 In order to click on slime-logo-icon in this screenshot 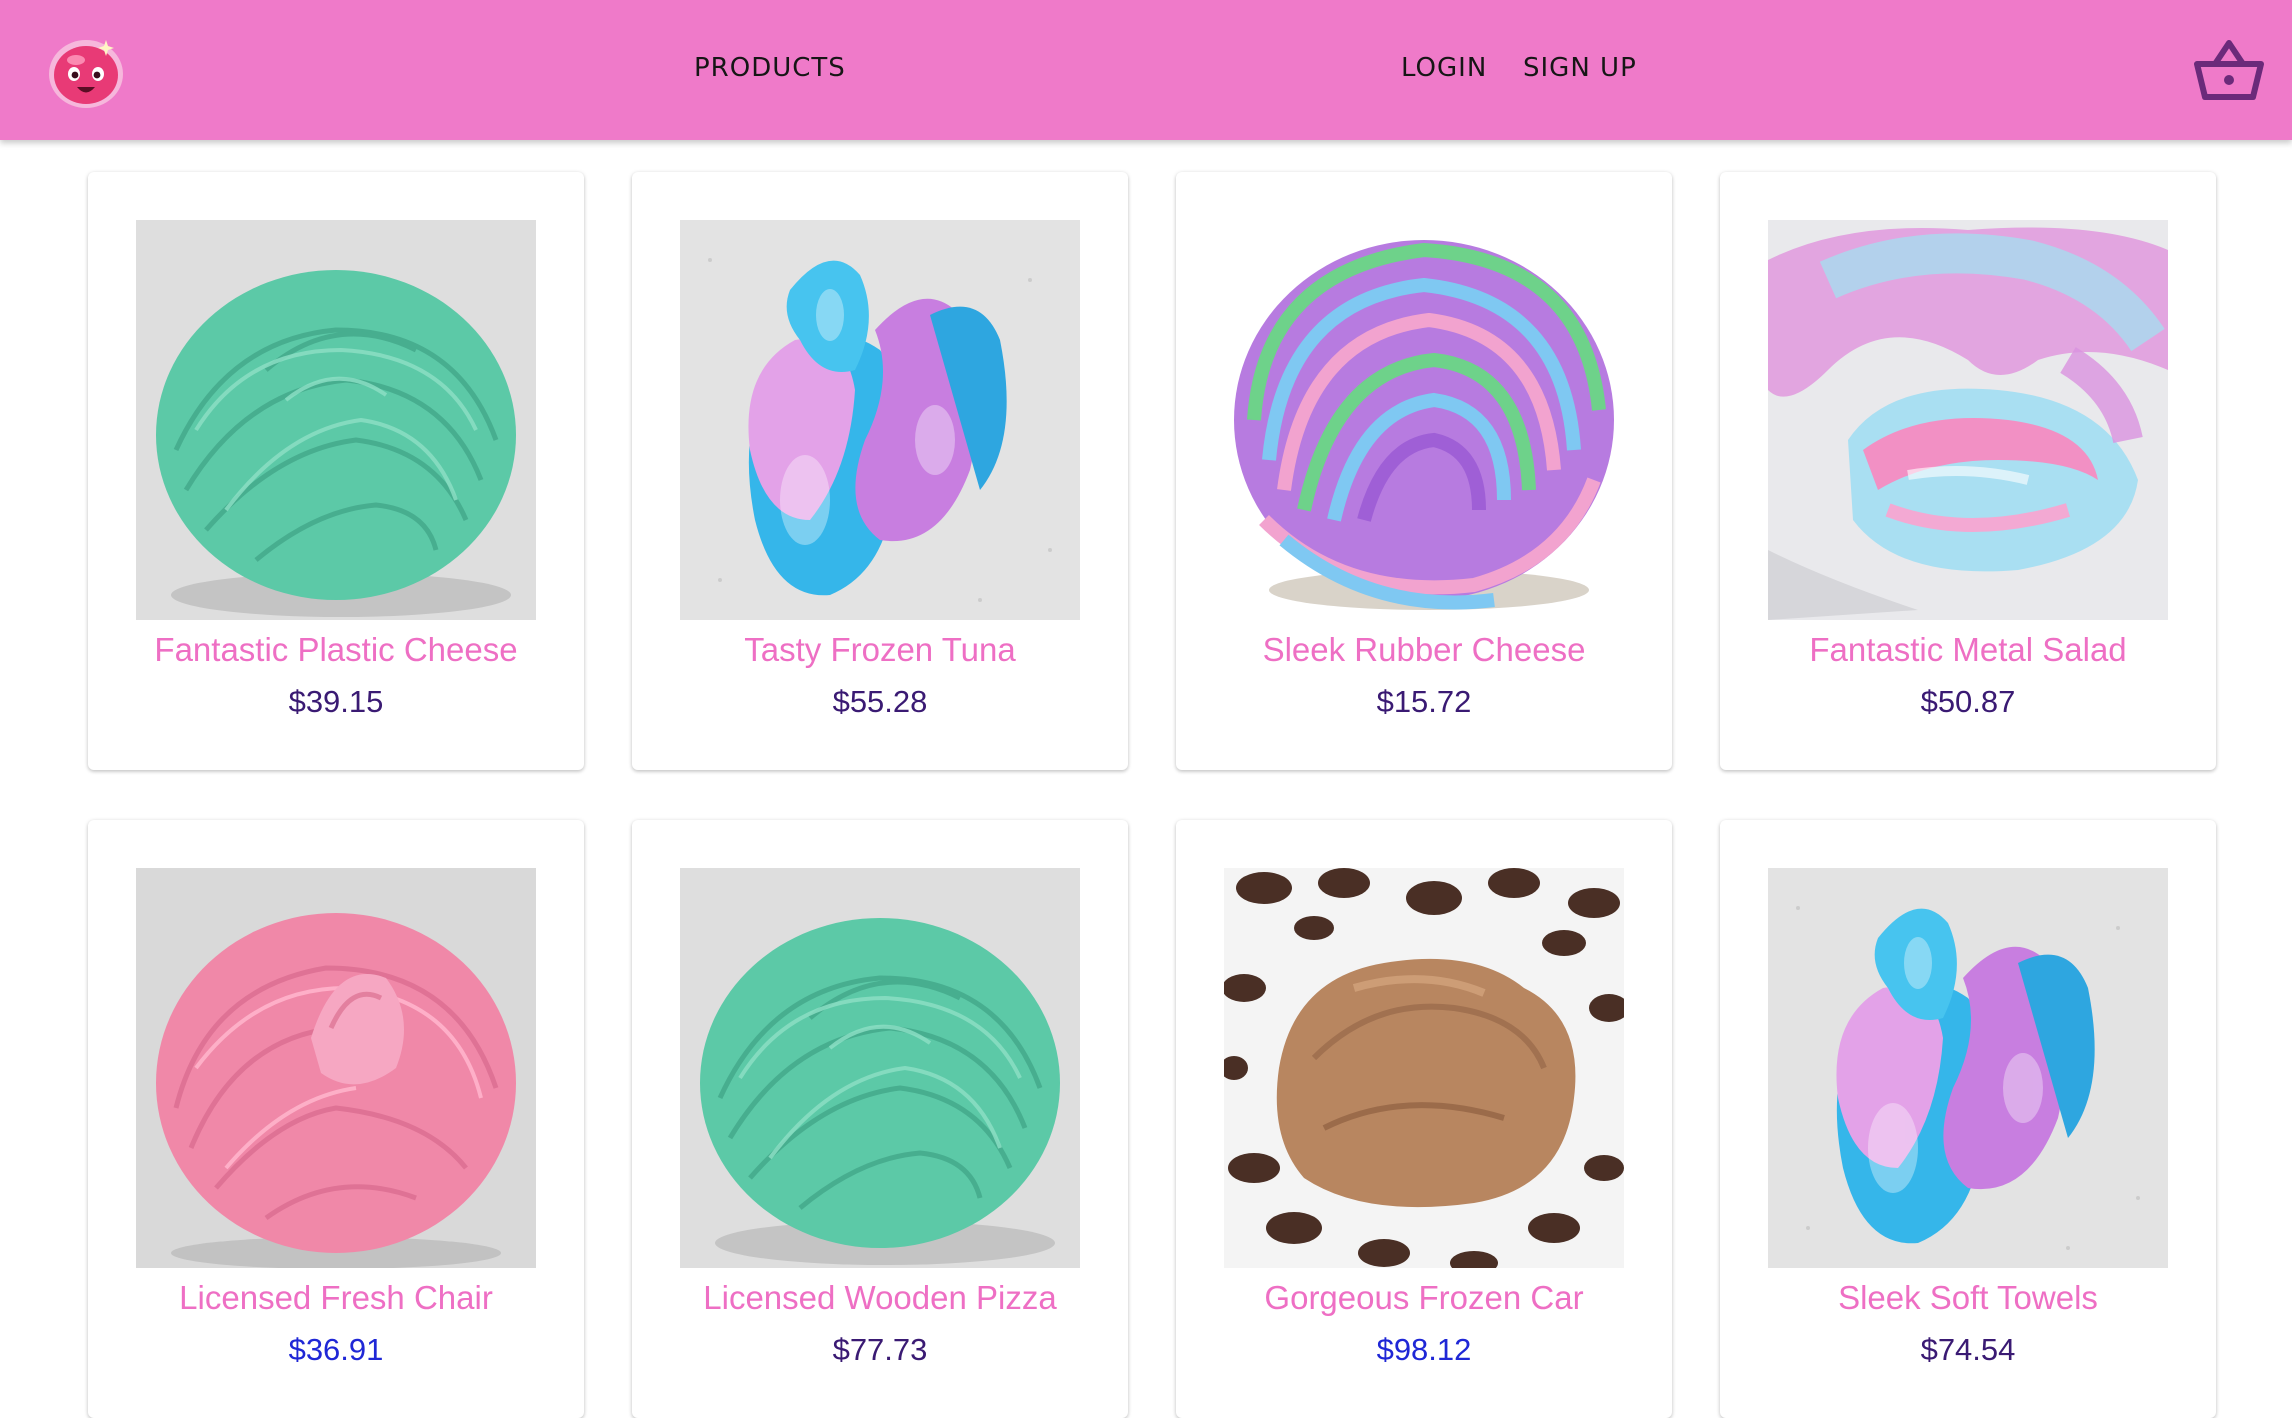, I will do `click(86, 70)`.